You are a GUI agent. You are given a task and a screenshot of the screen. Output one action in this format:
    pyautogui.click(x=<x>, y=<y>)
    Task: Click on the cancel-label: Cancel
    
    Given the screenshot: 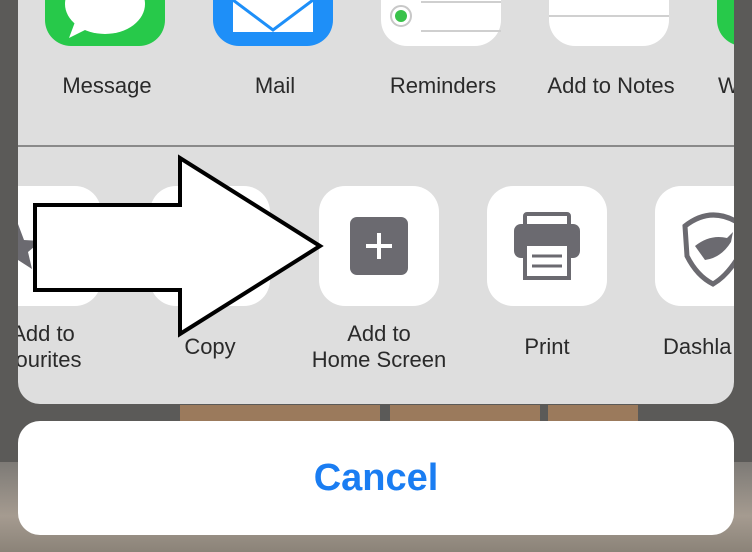 What is the action you would take?
    pyautogui.click(x=376, y=478)
    